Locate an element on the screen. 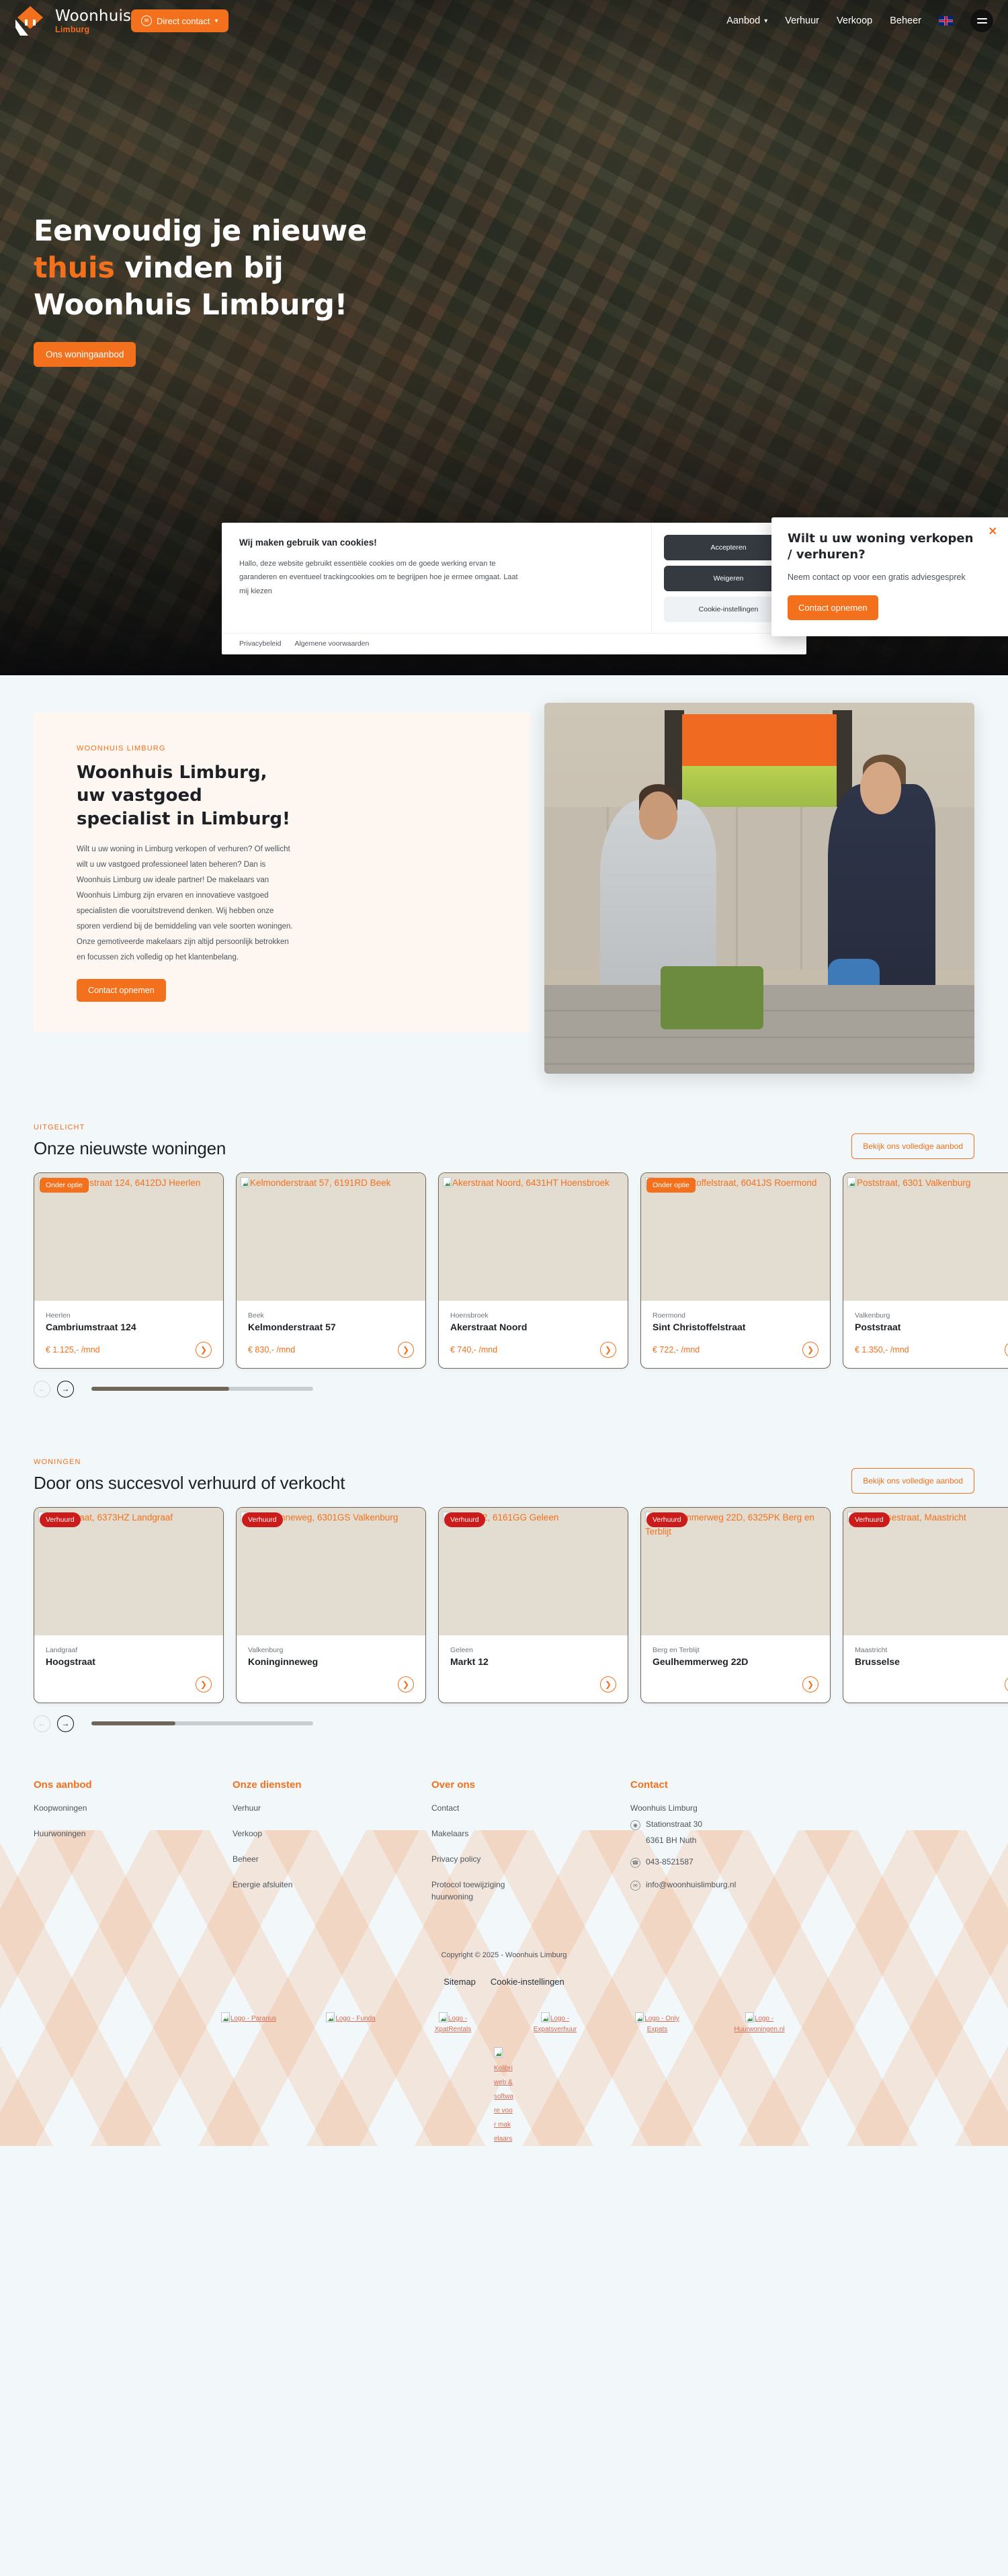 This screenshot has width=1008, height=2576. sold-eyebrow: WONINGEN is located at coordinates (57, 1461).